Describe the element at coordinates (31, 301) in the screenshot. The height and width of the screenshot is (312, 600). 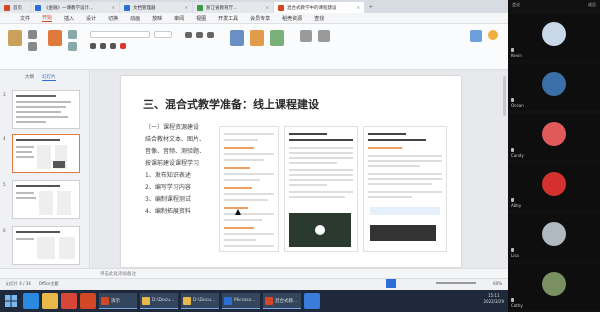
I see `ie-icon` at that location.